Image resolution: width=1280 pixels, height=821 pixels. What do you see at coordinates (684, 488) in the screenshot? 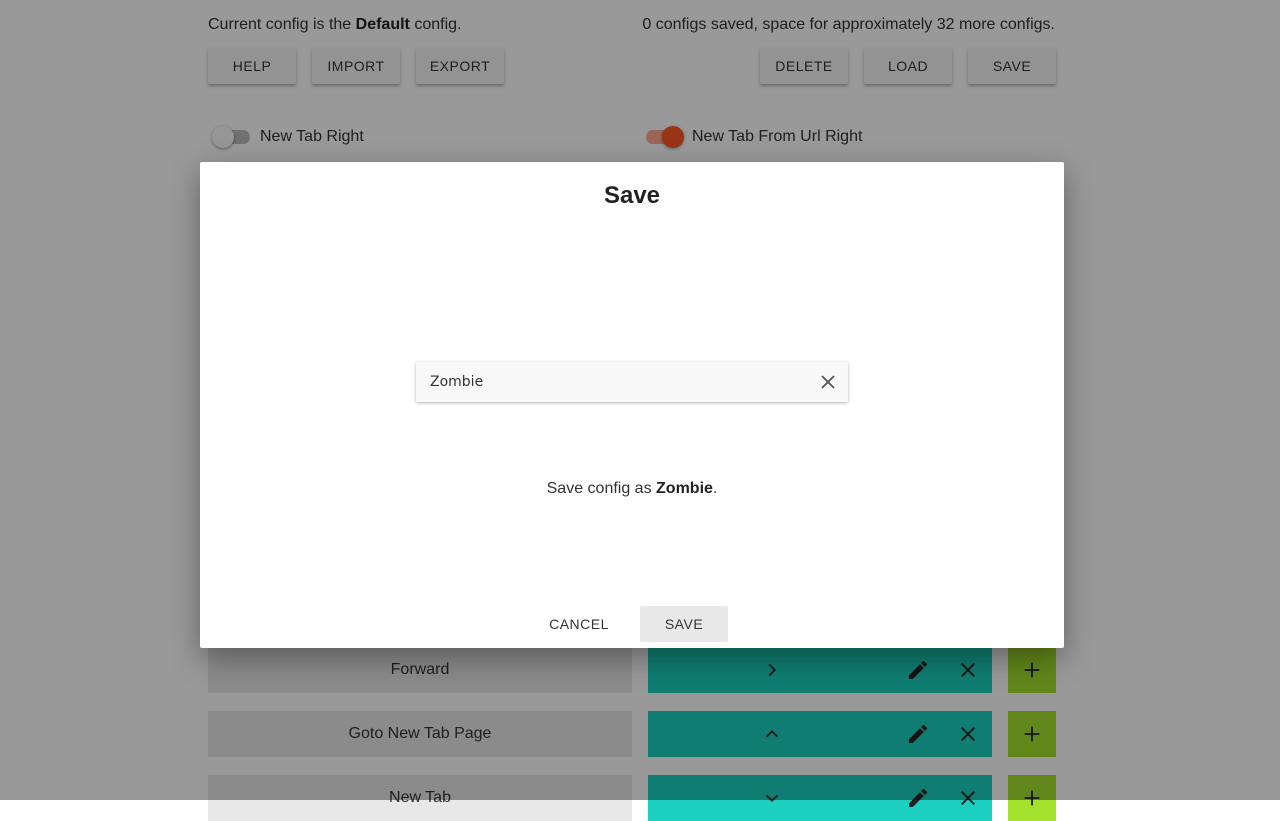
I see `message-config-name: Zombie` at bounding box center [684, 488].